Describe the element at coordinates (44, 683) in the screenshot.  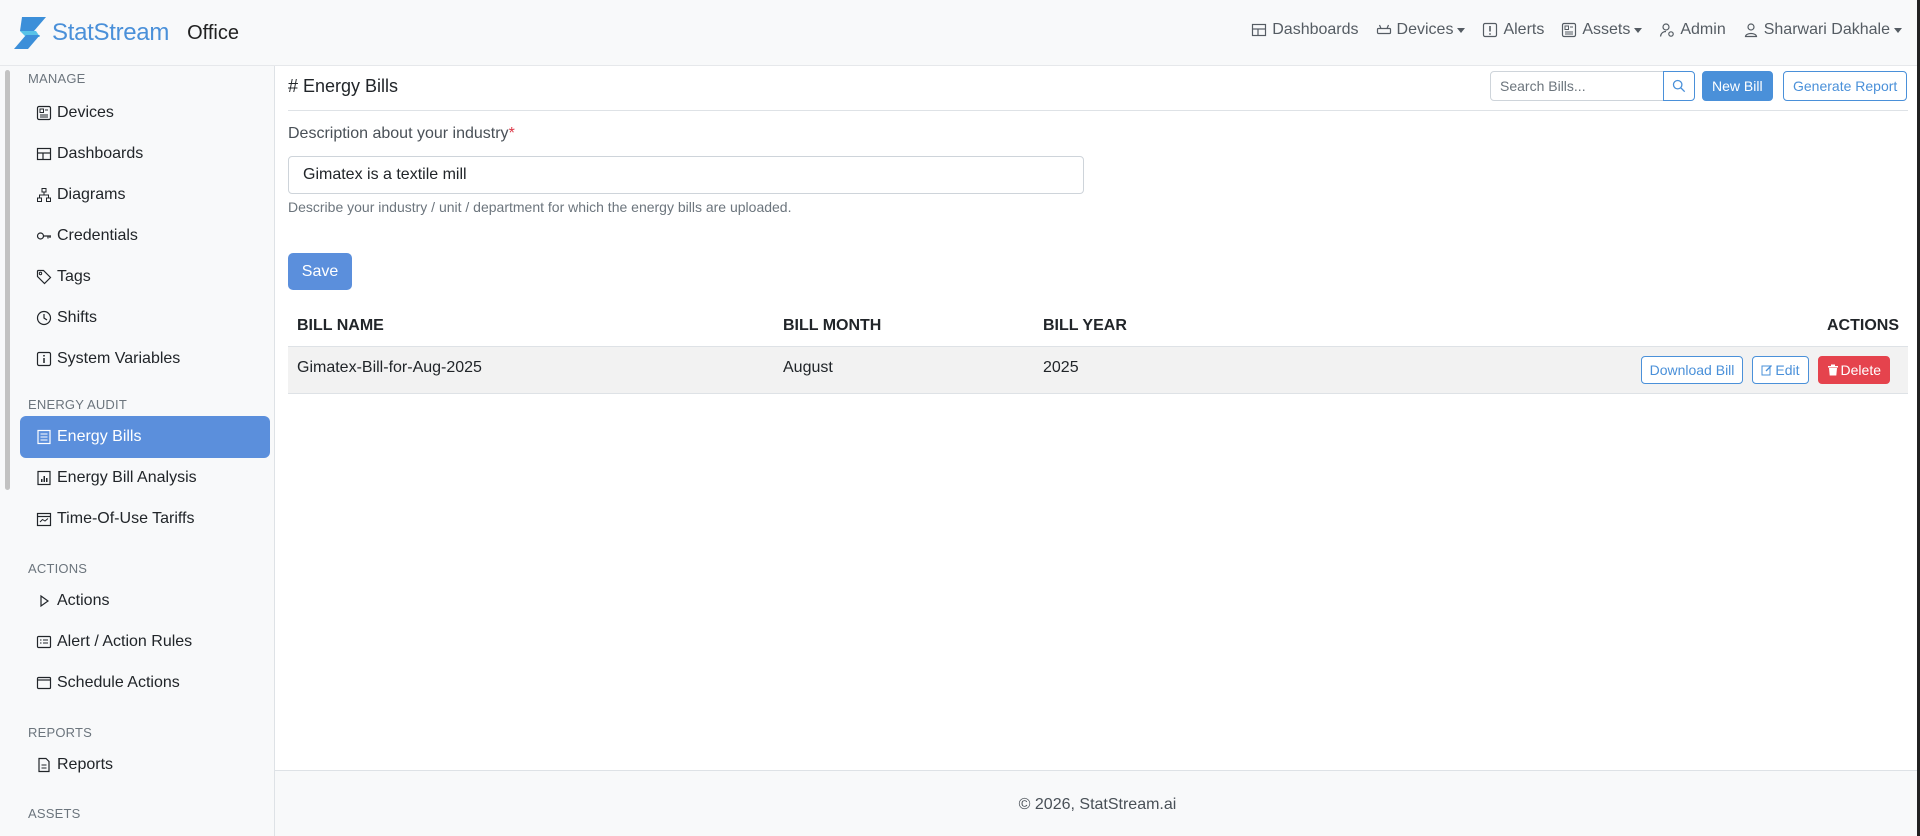
I see `window-icon` at that location.